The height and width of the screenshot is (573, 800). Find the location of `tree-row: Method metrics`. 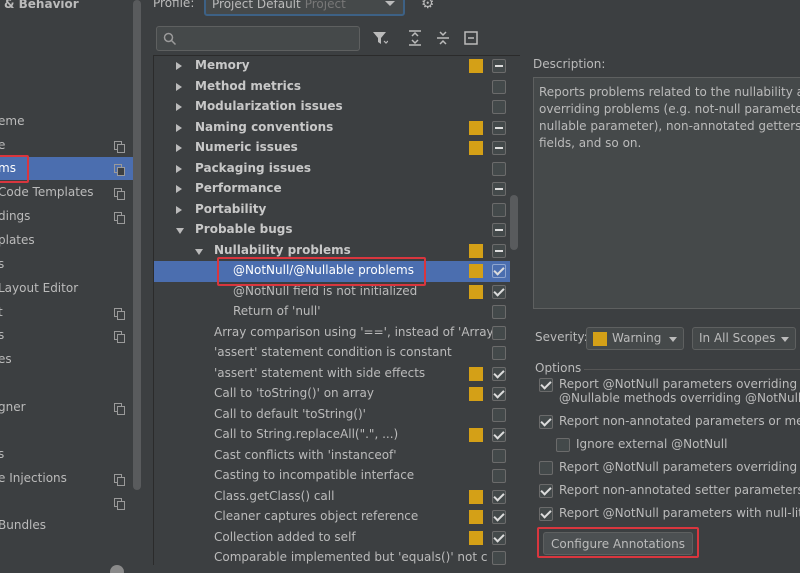

tree-row: Method metrics is located at coordinates (332, 87).